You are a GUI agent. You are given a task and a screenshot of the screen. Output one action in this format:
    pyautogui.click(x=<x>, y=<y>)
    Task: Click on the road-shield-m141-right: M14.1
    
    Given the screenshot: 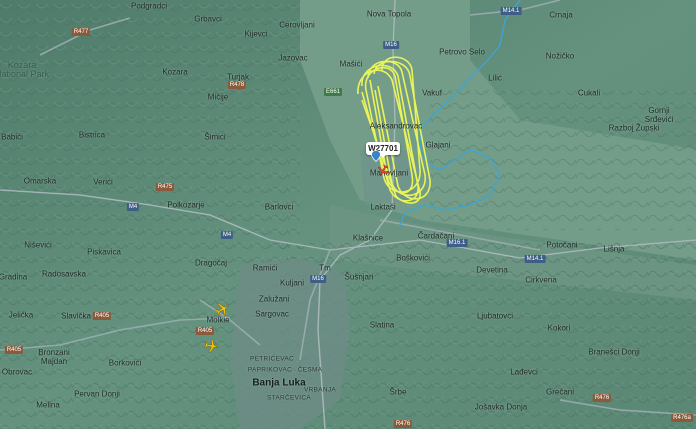 What is the action you would take?
    pyautogui.click(x=535, y=259)
    